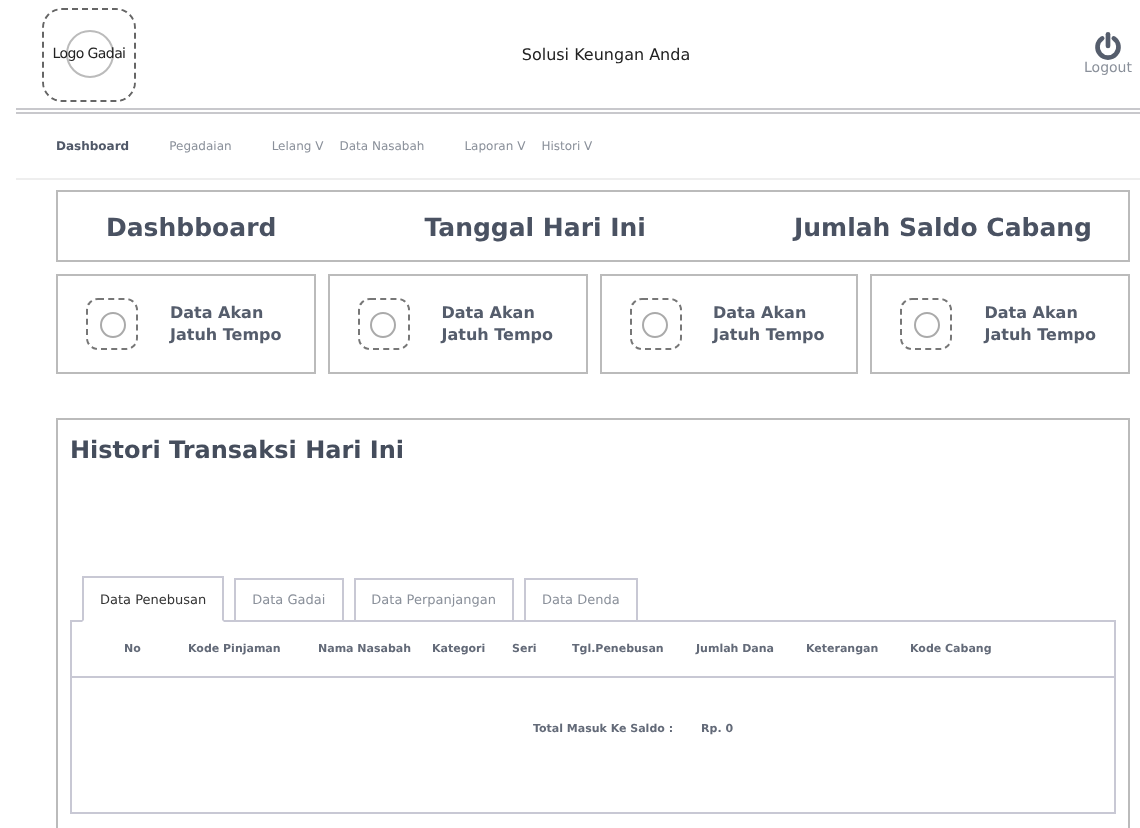 The image size is (1140, 828). I want to click on summary-heading: Jumlah Saldo Cabang, so click(943, 226).